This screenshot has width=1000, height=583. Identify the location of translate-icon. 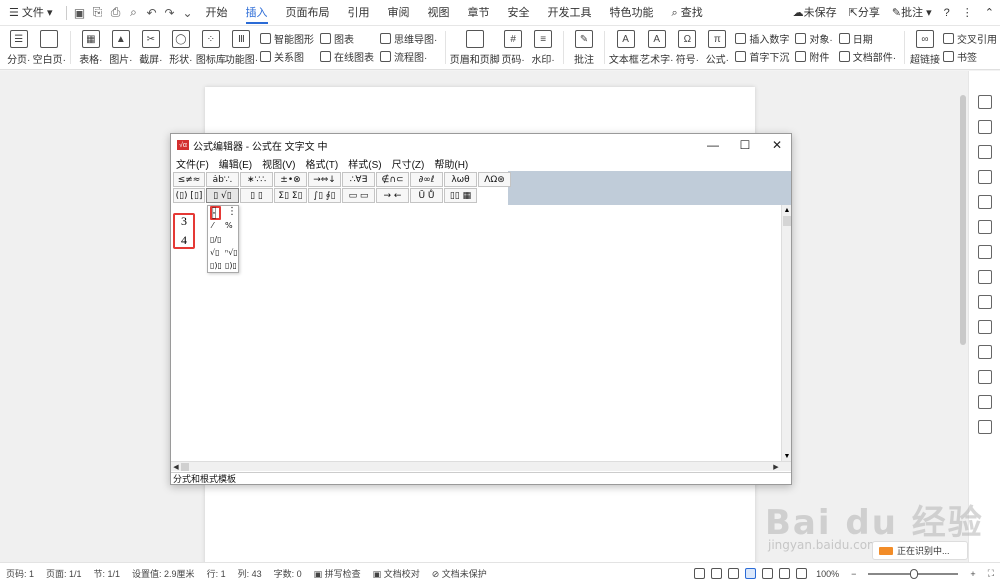
(984, 302).